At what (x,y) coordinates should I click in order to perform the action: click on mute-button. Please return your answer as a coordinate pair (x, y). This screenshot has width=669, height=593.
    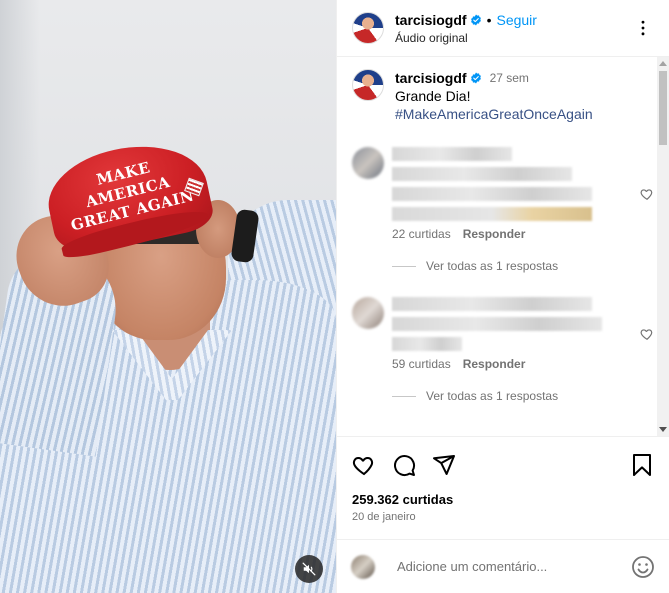
    Looking at the image, I should click on (309, 569).